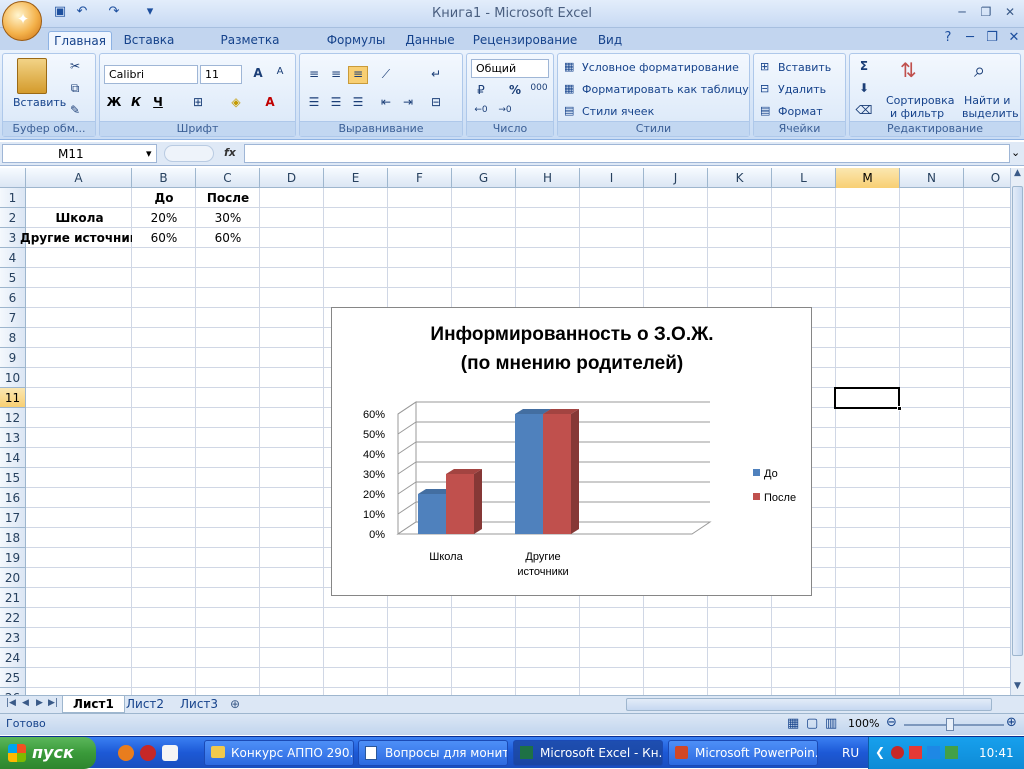  I want to click on align-left-icon: ☰, so click(314, 103).